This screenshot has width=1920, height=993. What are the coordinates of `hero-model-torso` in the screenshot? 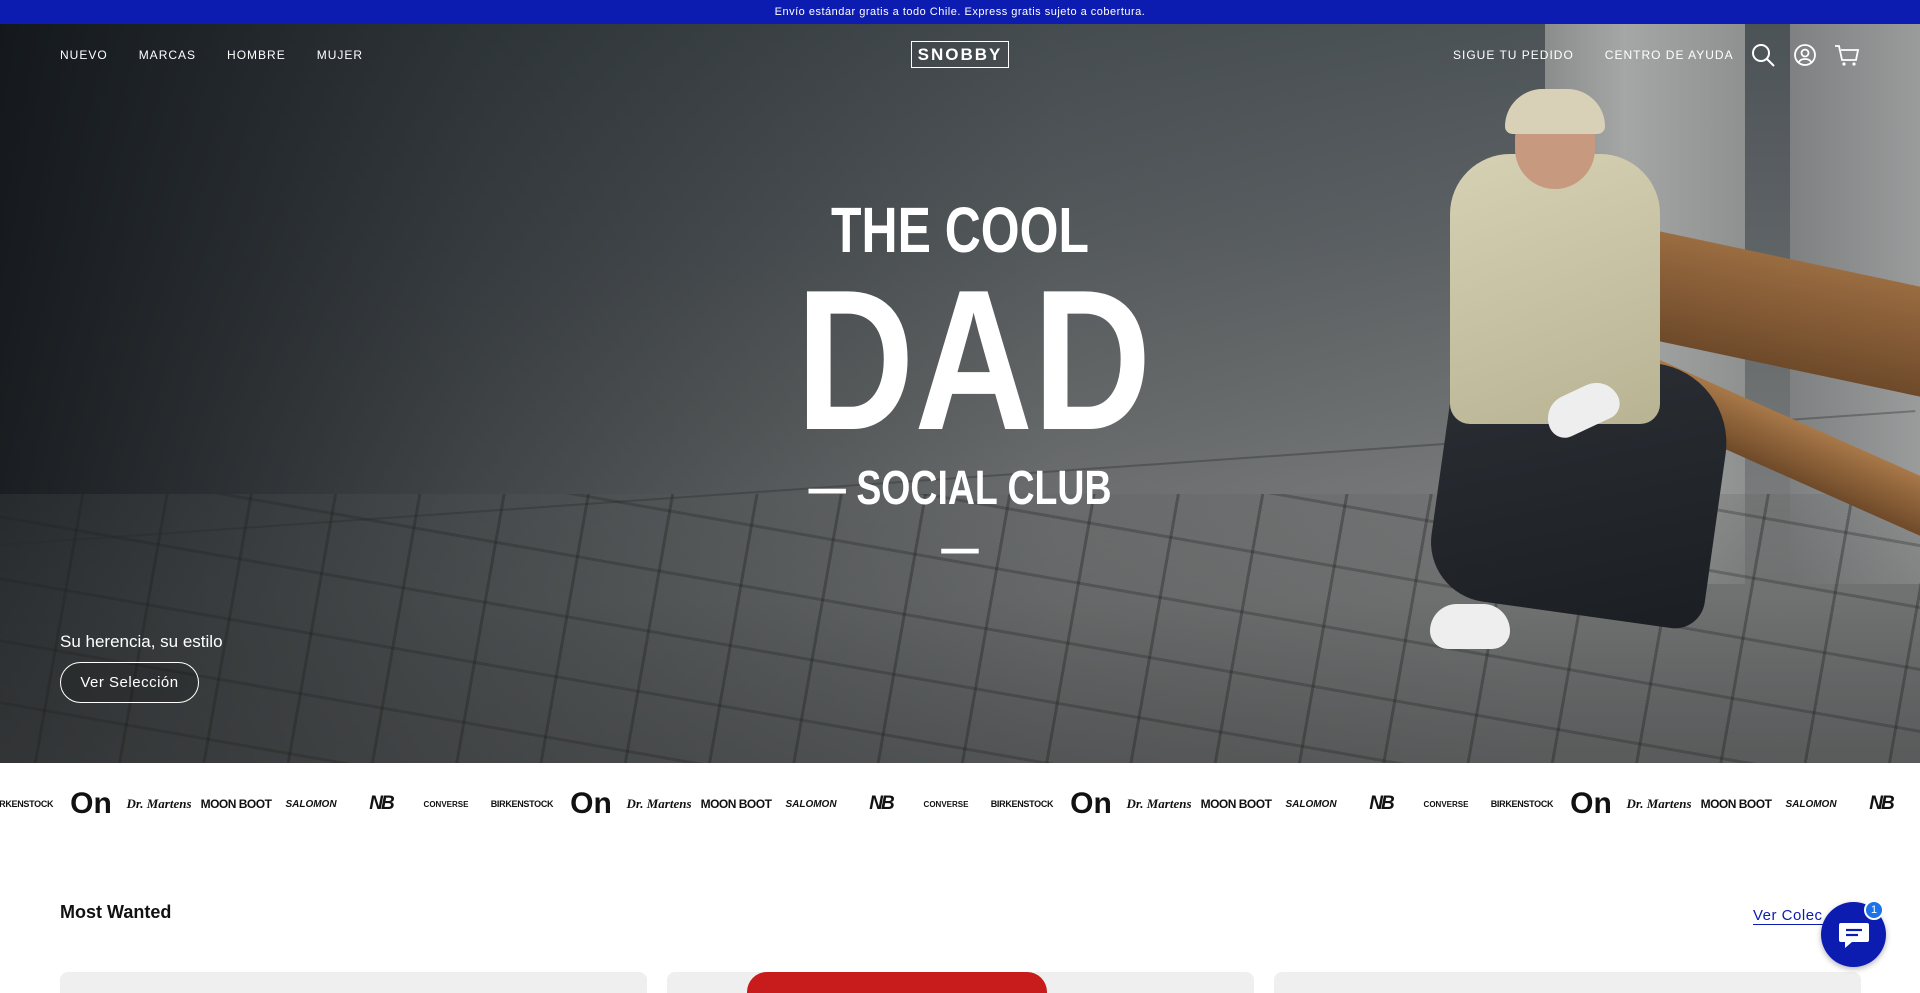 It's located at (1555, 289).